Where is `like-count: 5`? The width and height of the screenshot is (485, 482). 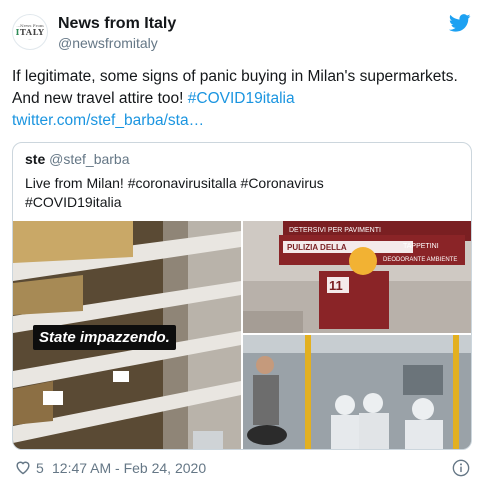
like-count: 5 is located at coordinates (40, 468).